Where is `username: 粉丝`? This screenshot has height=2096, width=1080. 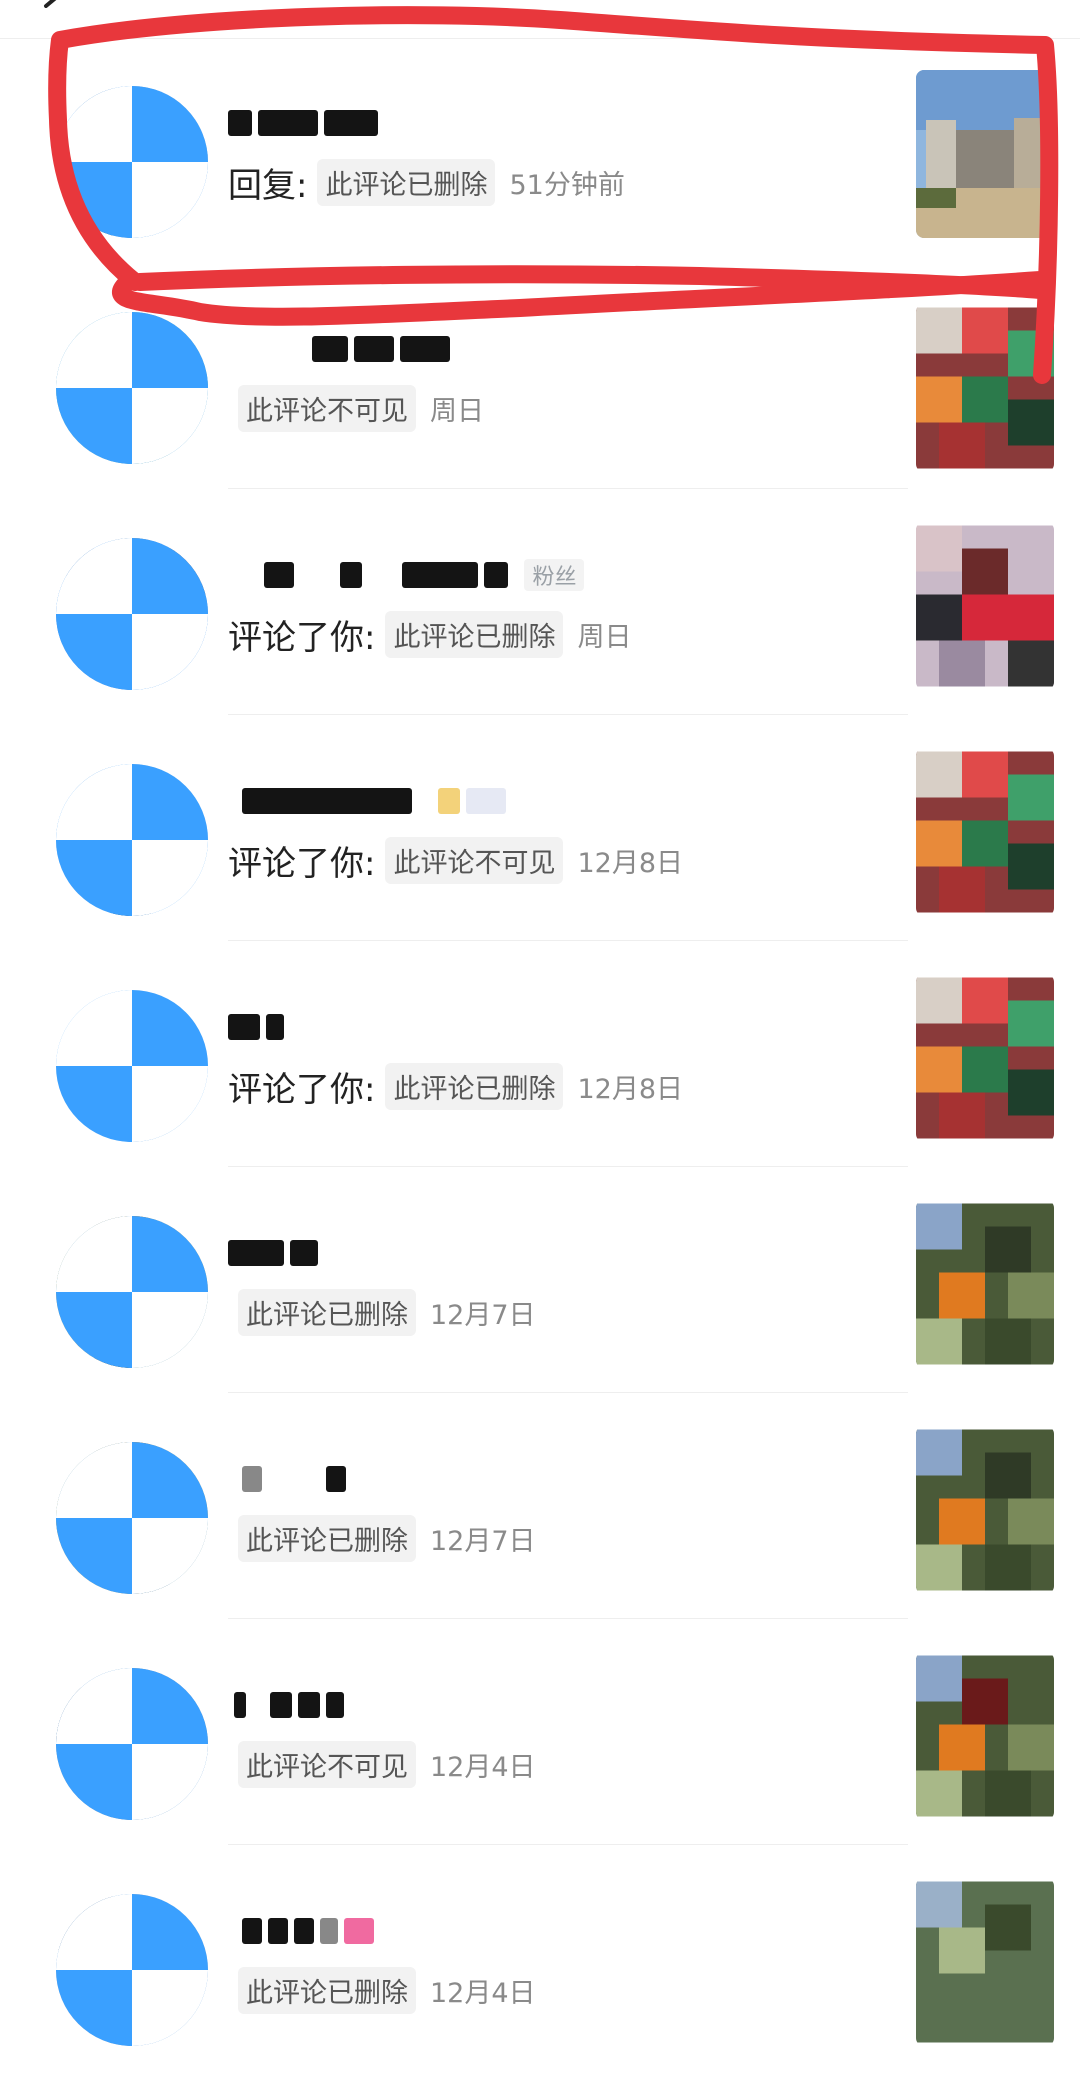 username: 粉丝 is located at coordinates (406, 573).